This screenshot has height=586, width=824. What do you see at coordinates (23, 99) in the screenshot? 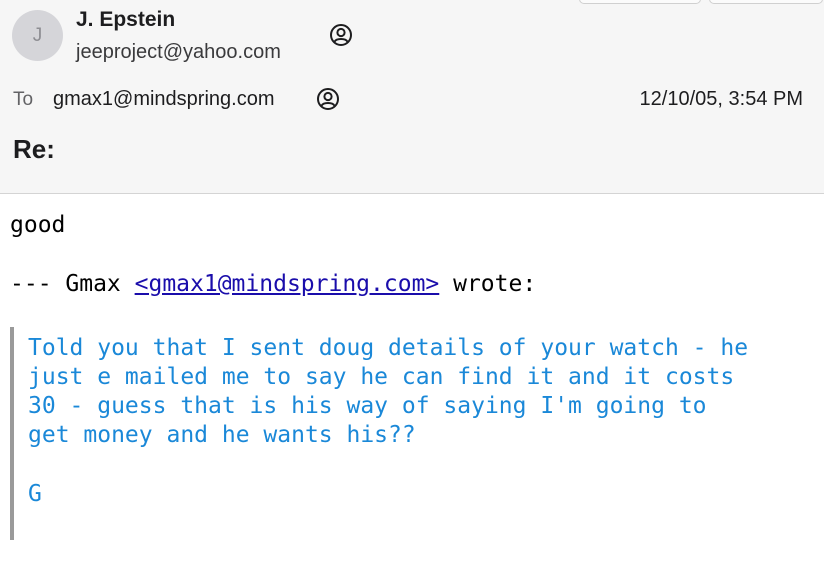
I see `to-label: To` at bounding box center [23, 99].